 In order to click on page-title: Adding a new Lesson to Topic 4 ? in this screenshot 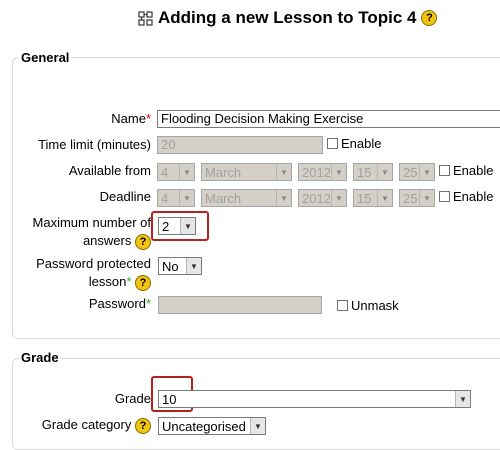, I will do `click(288, 18)`.